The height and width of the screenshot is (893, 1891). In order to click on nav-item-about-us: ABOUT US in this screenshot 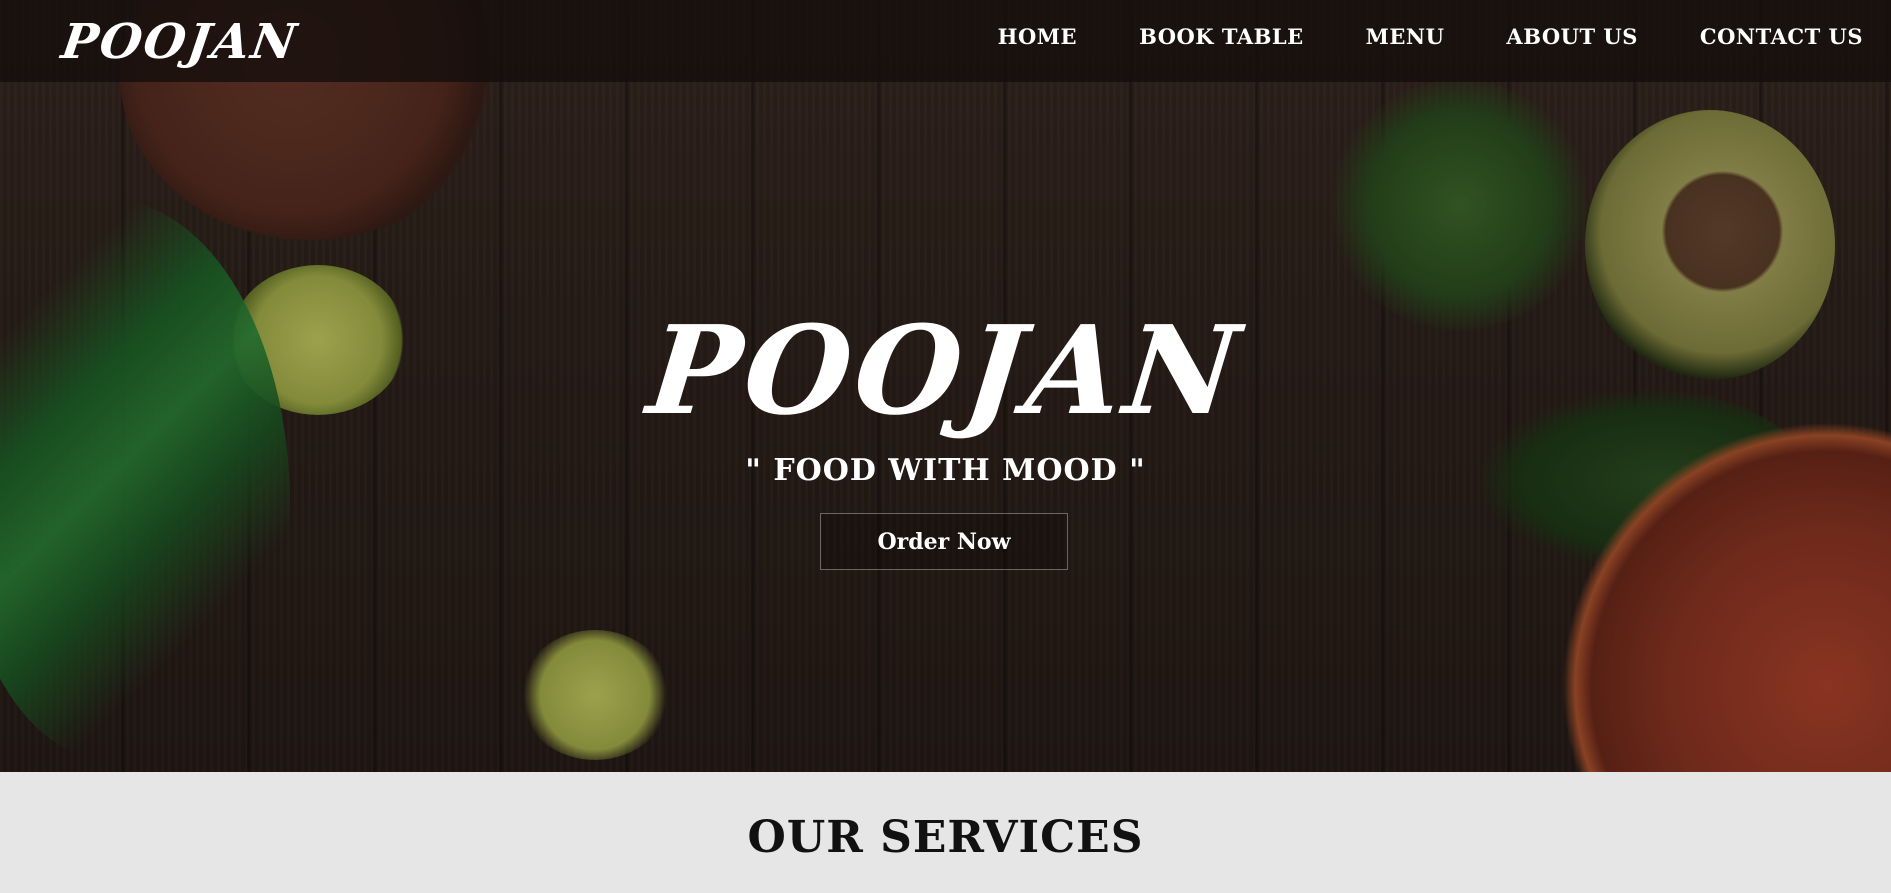, I will do `click(1571, 36)`.